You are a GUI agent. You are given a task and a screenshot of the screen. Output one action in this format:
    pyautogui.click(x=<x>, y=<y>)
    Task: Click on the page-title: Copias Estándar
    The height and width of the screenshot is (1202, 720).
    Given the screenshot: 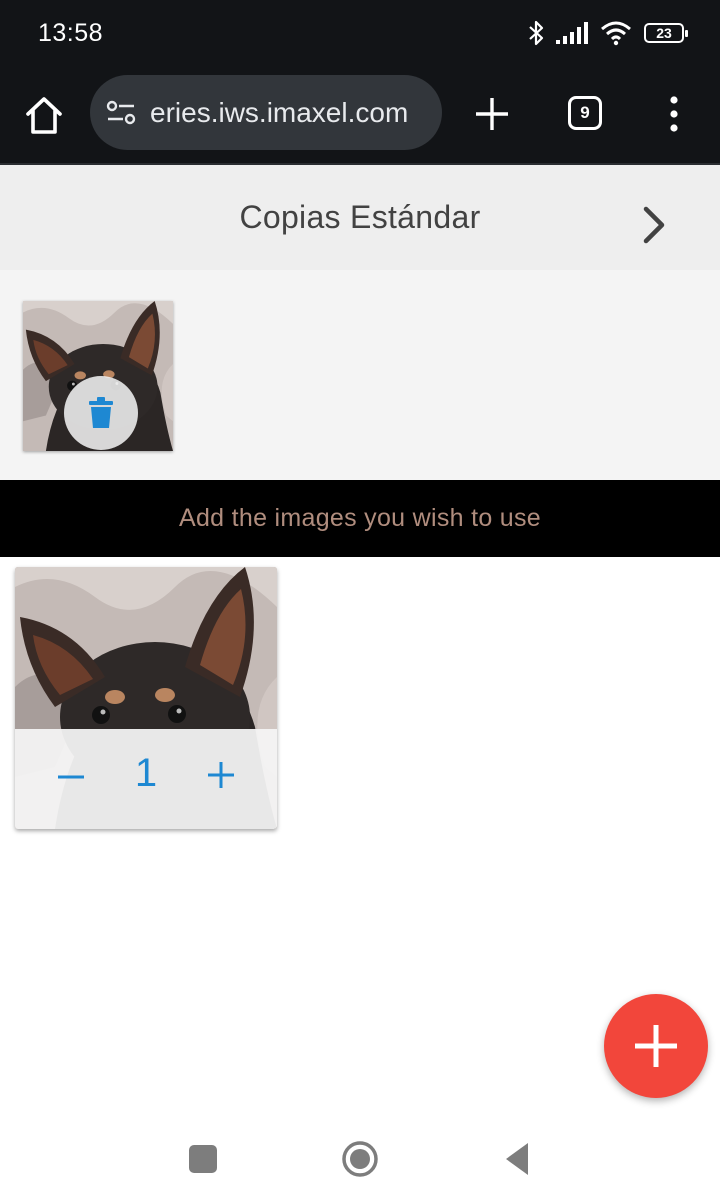 What is the action you would take?
    pyautogui.click(x=360, y=217)
    